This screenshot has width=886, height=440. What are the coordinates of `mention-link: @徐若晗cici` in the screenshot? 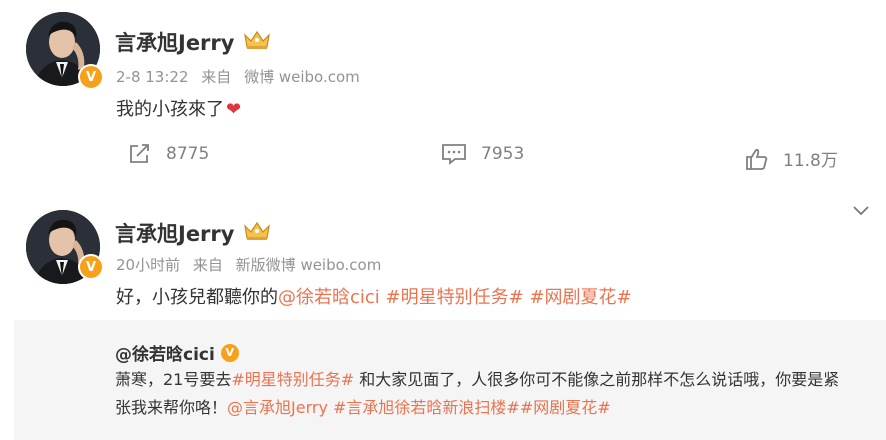 It's located at (329, 297).